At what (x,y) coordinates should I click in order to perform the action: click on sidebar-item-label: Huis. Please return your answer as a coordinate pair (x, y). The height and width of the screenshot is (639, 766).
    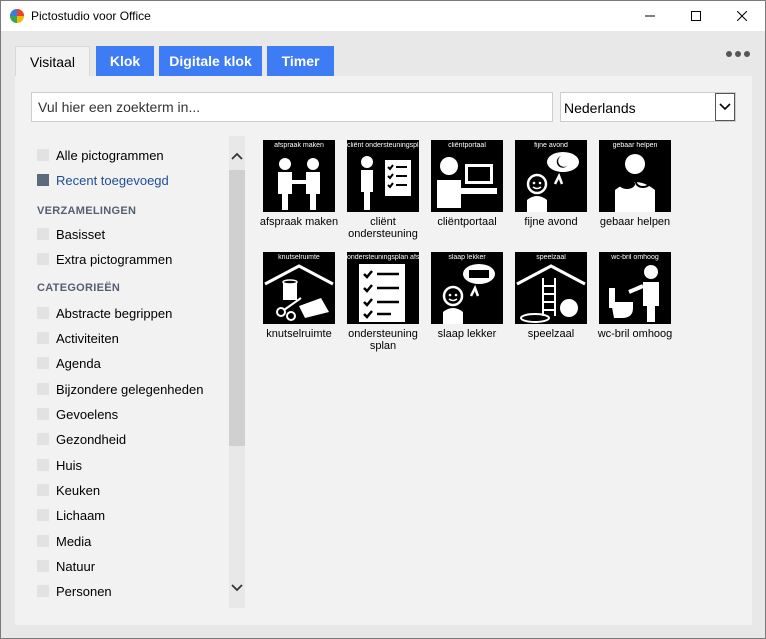
    Looking at the image, I should click on (69, 465).